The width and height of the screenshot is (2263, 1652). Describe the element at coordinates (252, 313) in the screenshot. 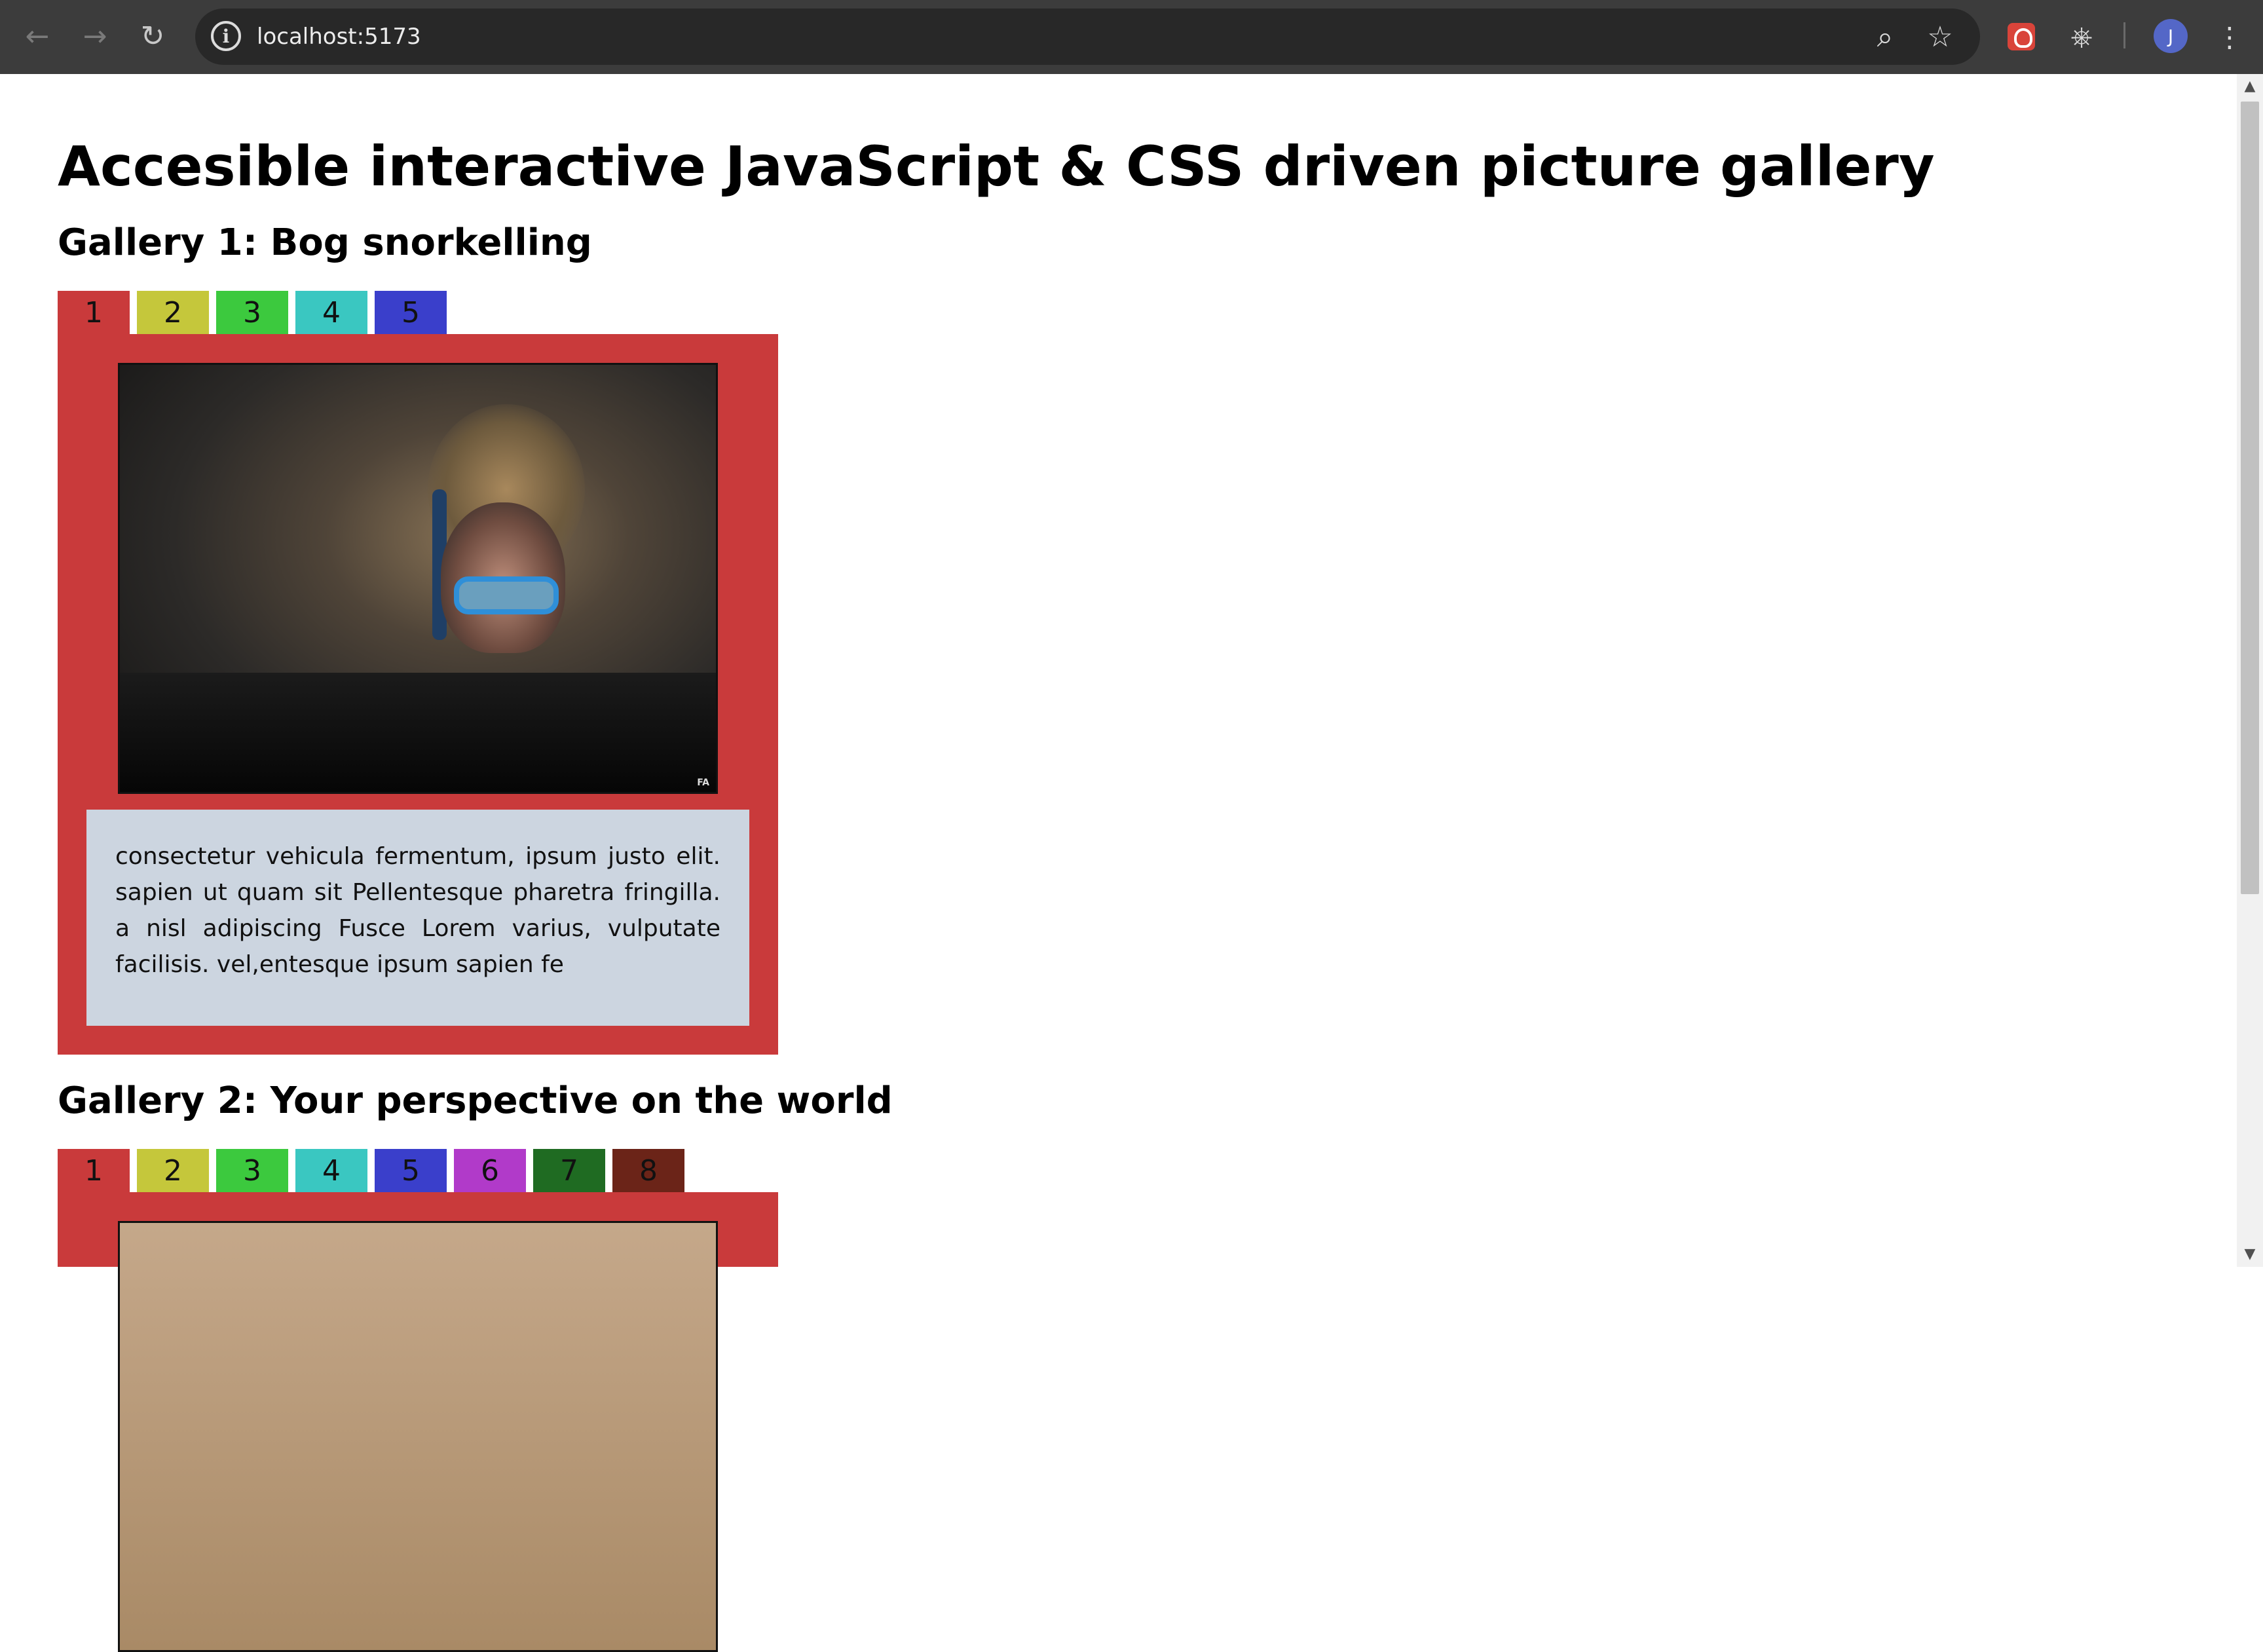

I see `gallery-1-tab-3: 3` at that location.